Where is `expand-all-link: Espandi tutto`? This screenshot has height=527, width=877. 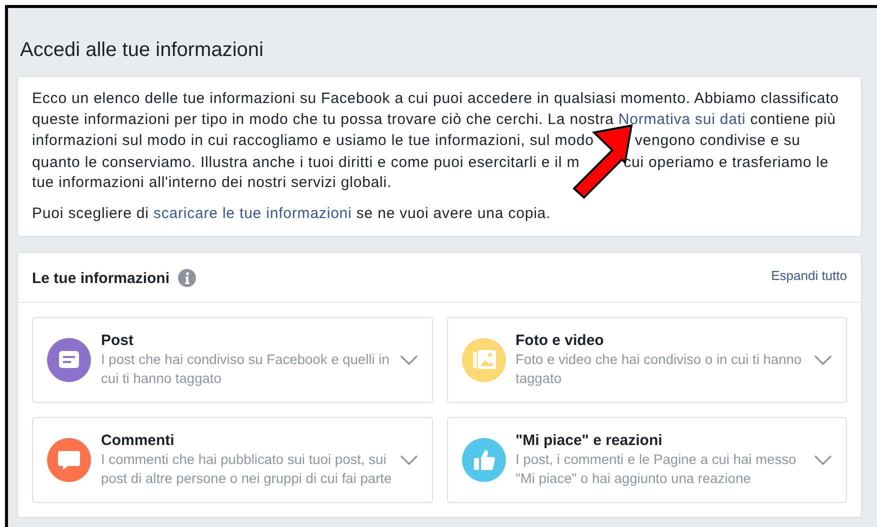
expand-all-link: Espandi tutto is located at coordinates (809, 275).